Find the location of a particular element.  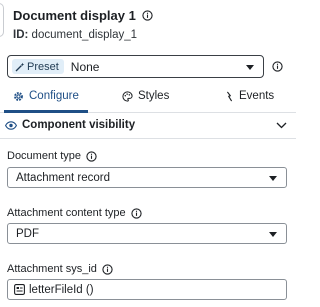

preset-badge-label: Preset is located at coordinates (43, 66).